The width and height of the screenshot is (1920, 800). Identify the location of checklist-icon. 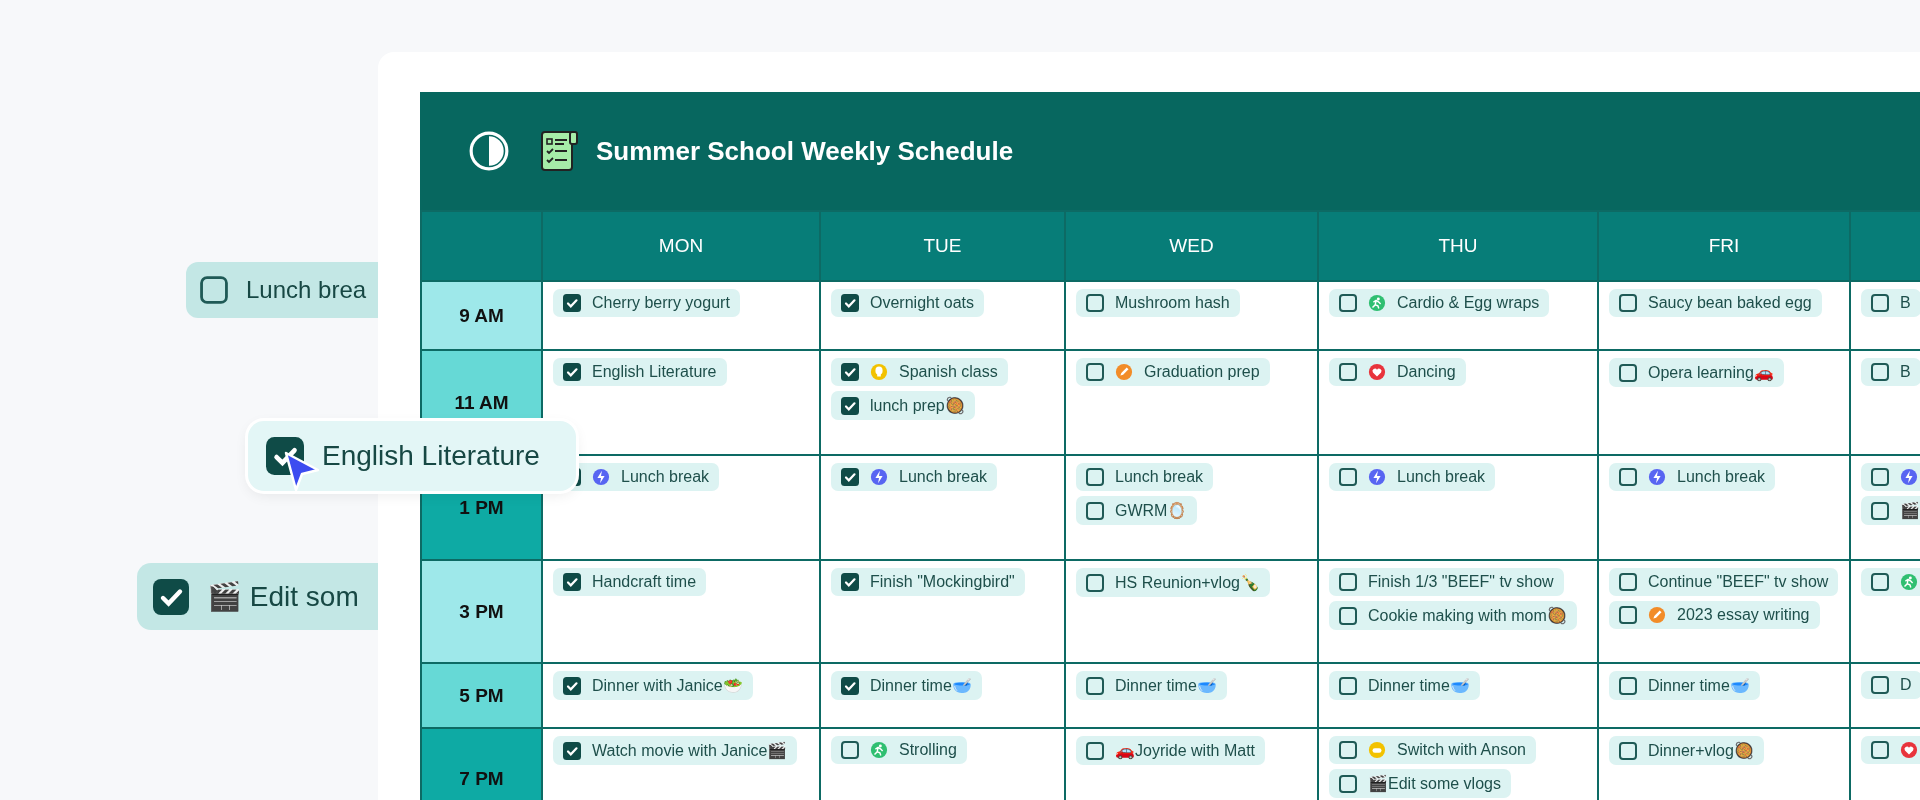
(560, 151).